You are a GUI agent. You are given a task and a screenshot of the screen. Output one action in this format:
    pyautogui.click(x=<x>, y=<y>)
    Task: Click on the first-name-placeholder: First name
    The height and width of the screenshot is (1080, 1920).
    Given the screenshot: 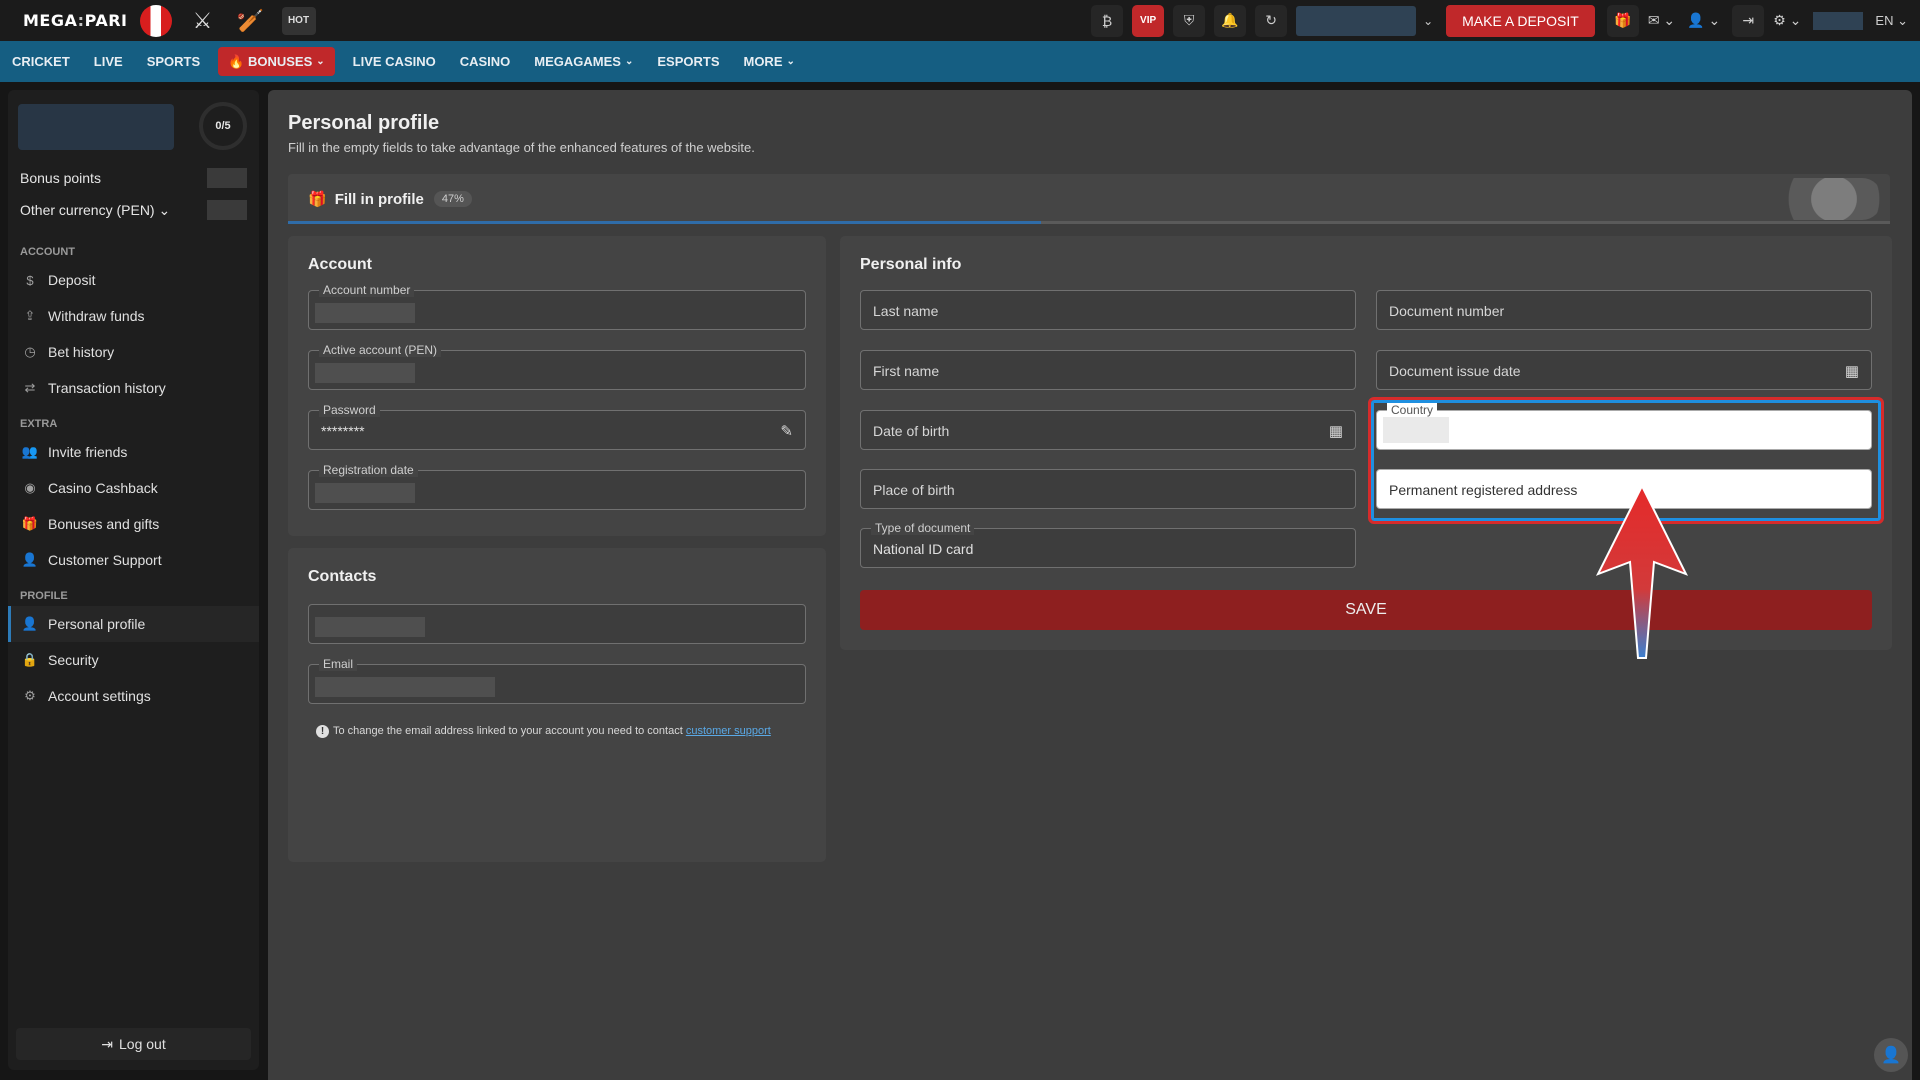 What is the action you would take?
    pyautogui.click(x=906, y=371)
    